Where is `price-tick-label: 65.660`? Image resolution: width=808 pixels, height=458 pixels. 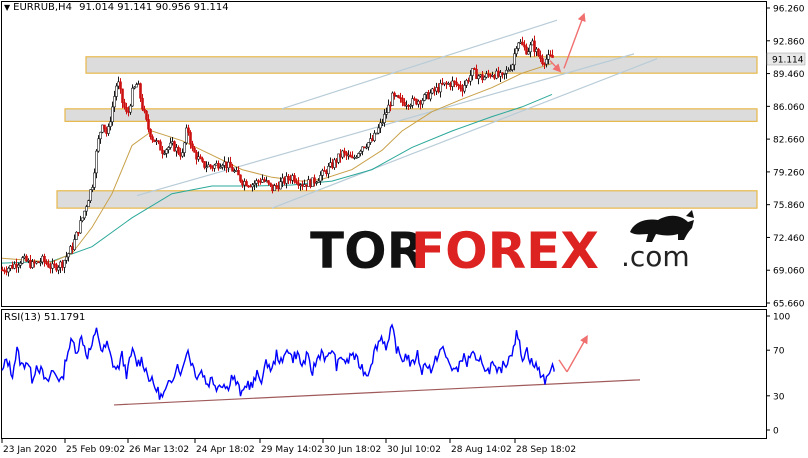 price-tick-label: 65.660 is located at coordinates (789, 305).